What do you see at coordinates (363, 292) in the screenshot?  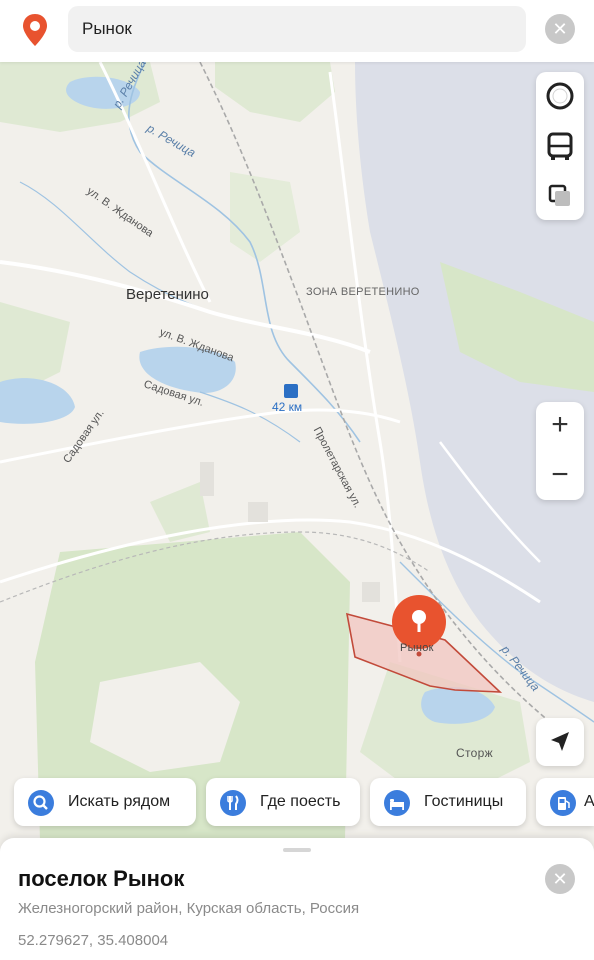 I see `zone-label: ЗОНА ВЕРЕТЕНИНО` at bounding box center [363, 292].